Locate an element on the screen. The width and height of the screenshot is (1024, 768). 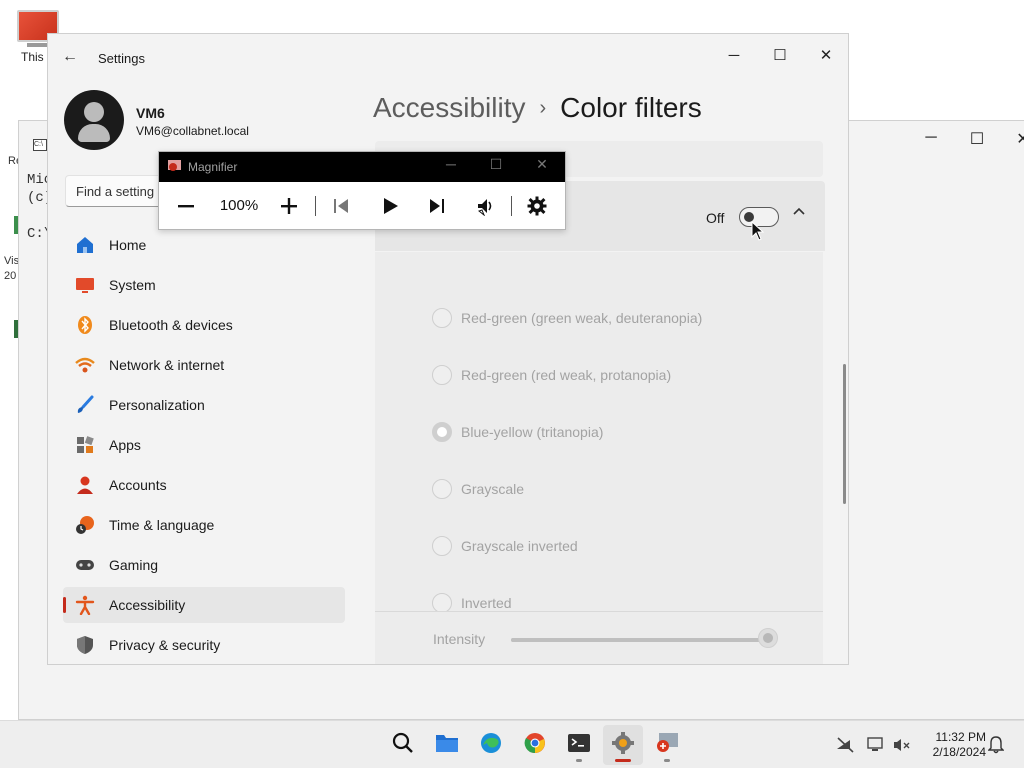
chrome-icon is located at coordinates (535, 745).